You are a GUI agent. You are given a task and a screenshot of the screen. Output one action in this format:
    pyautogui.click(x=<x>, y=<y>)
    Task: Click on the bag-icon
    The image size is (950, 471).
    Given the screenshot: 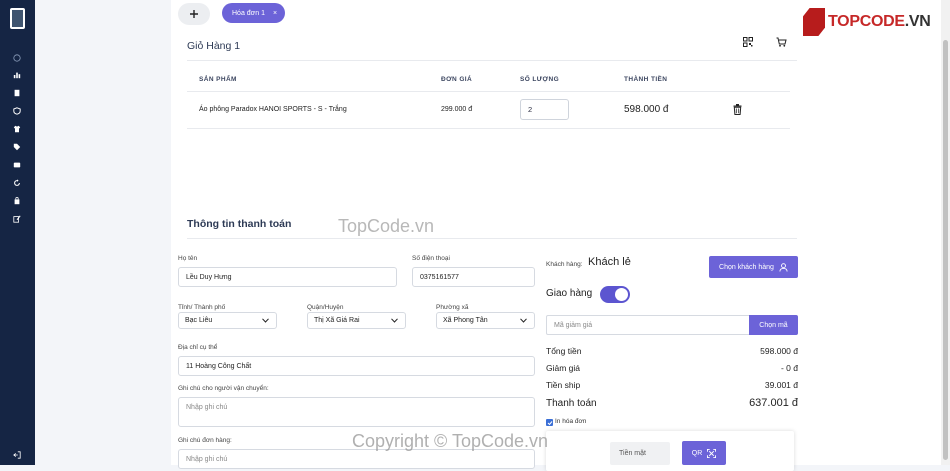 What is the action you would take?
    pyautogui.click(x=17, y=201)
    